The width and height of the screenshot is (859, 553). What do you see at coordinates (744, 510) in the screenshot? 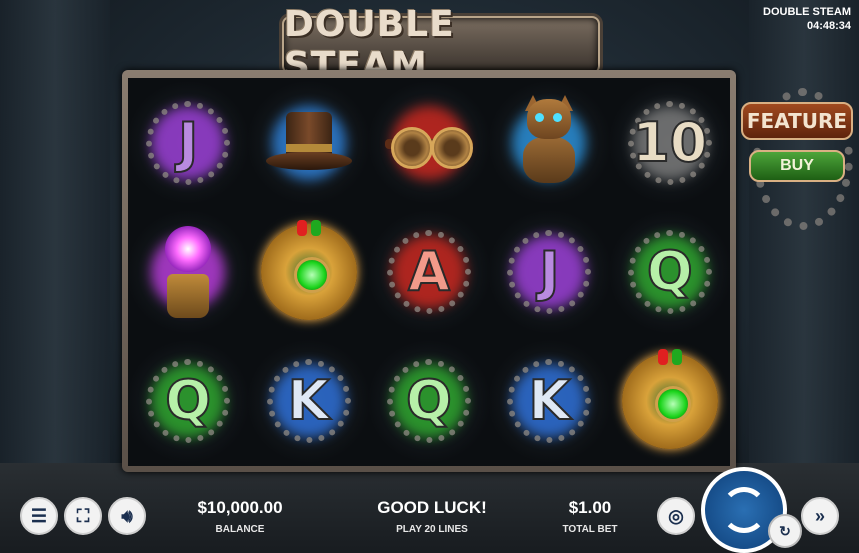
I see `spin-arrows-icon` at bounding box center [744, 510].